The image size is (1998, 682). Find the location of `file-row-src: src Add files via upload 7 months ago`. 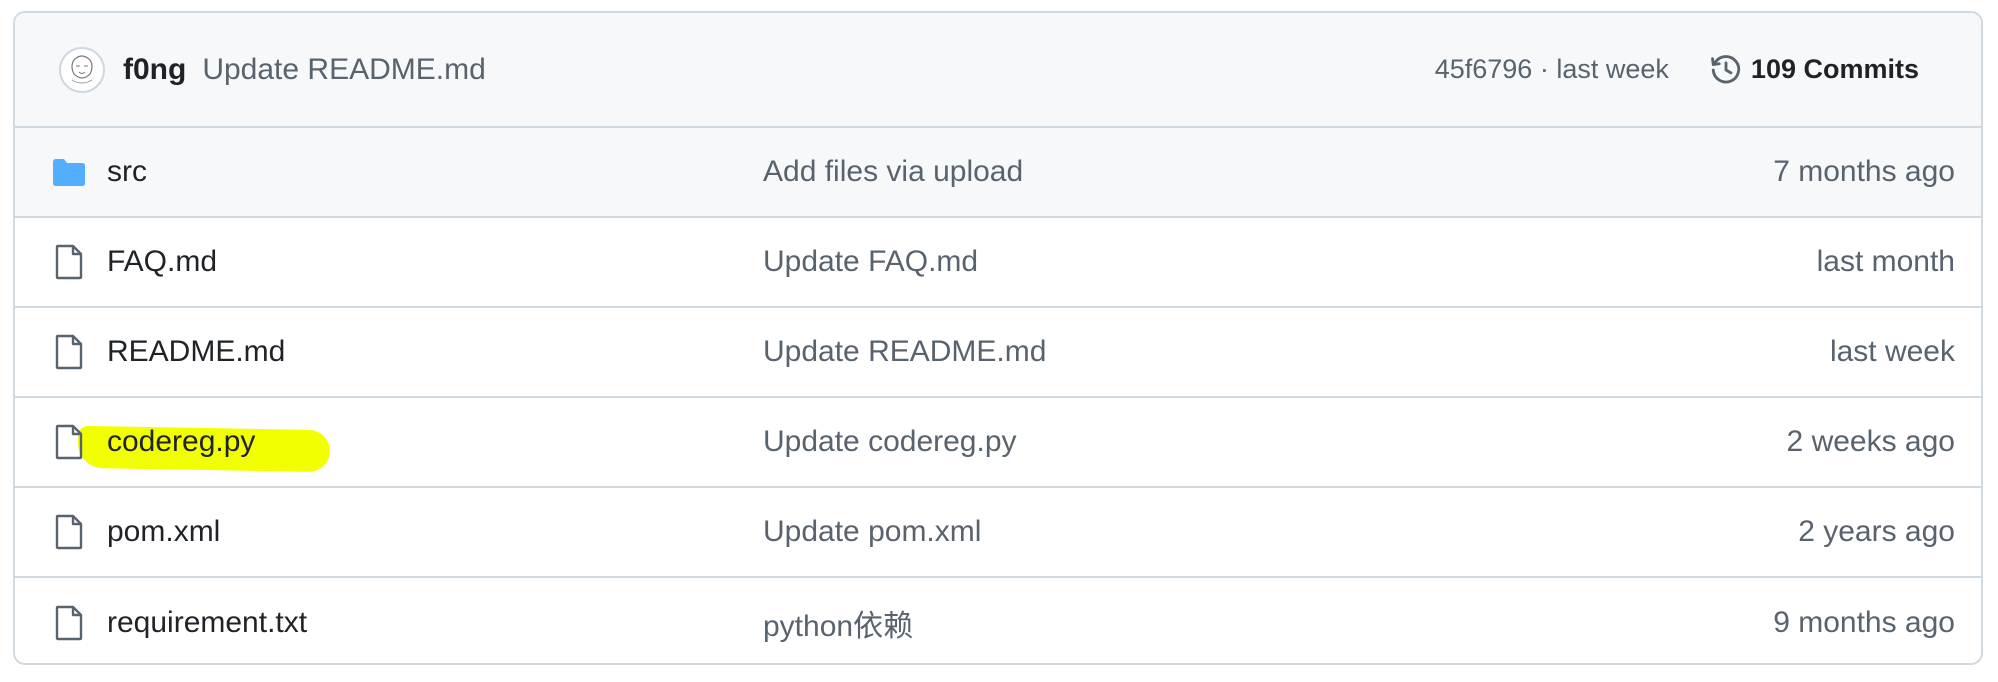

file-row-src: src Add files via upload 7 months ago is located at coordinates (998, 173).